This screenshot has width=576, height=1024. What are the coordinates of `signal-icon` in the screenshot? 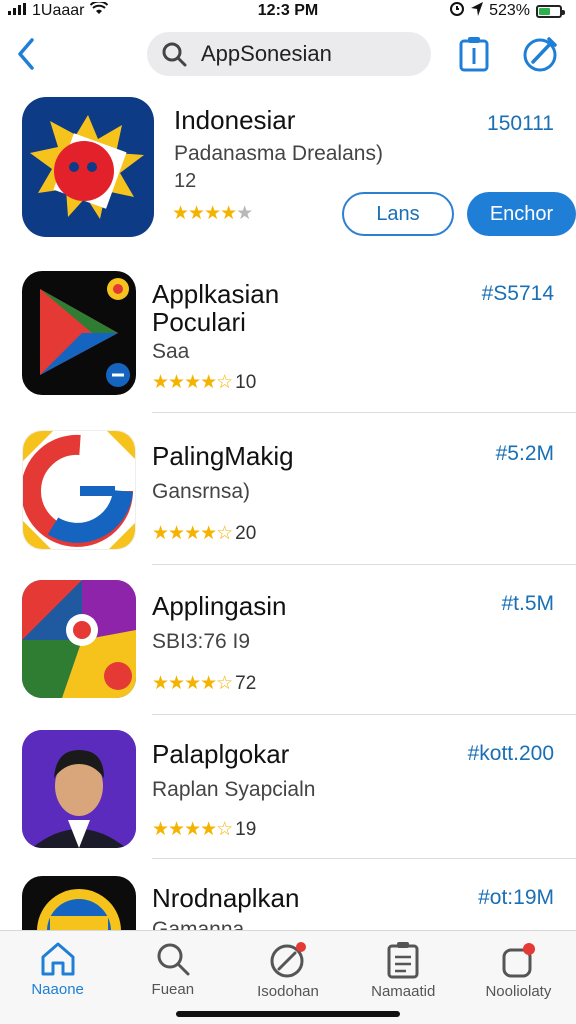 It's located at (17, 11).